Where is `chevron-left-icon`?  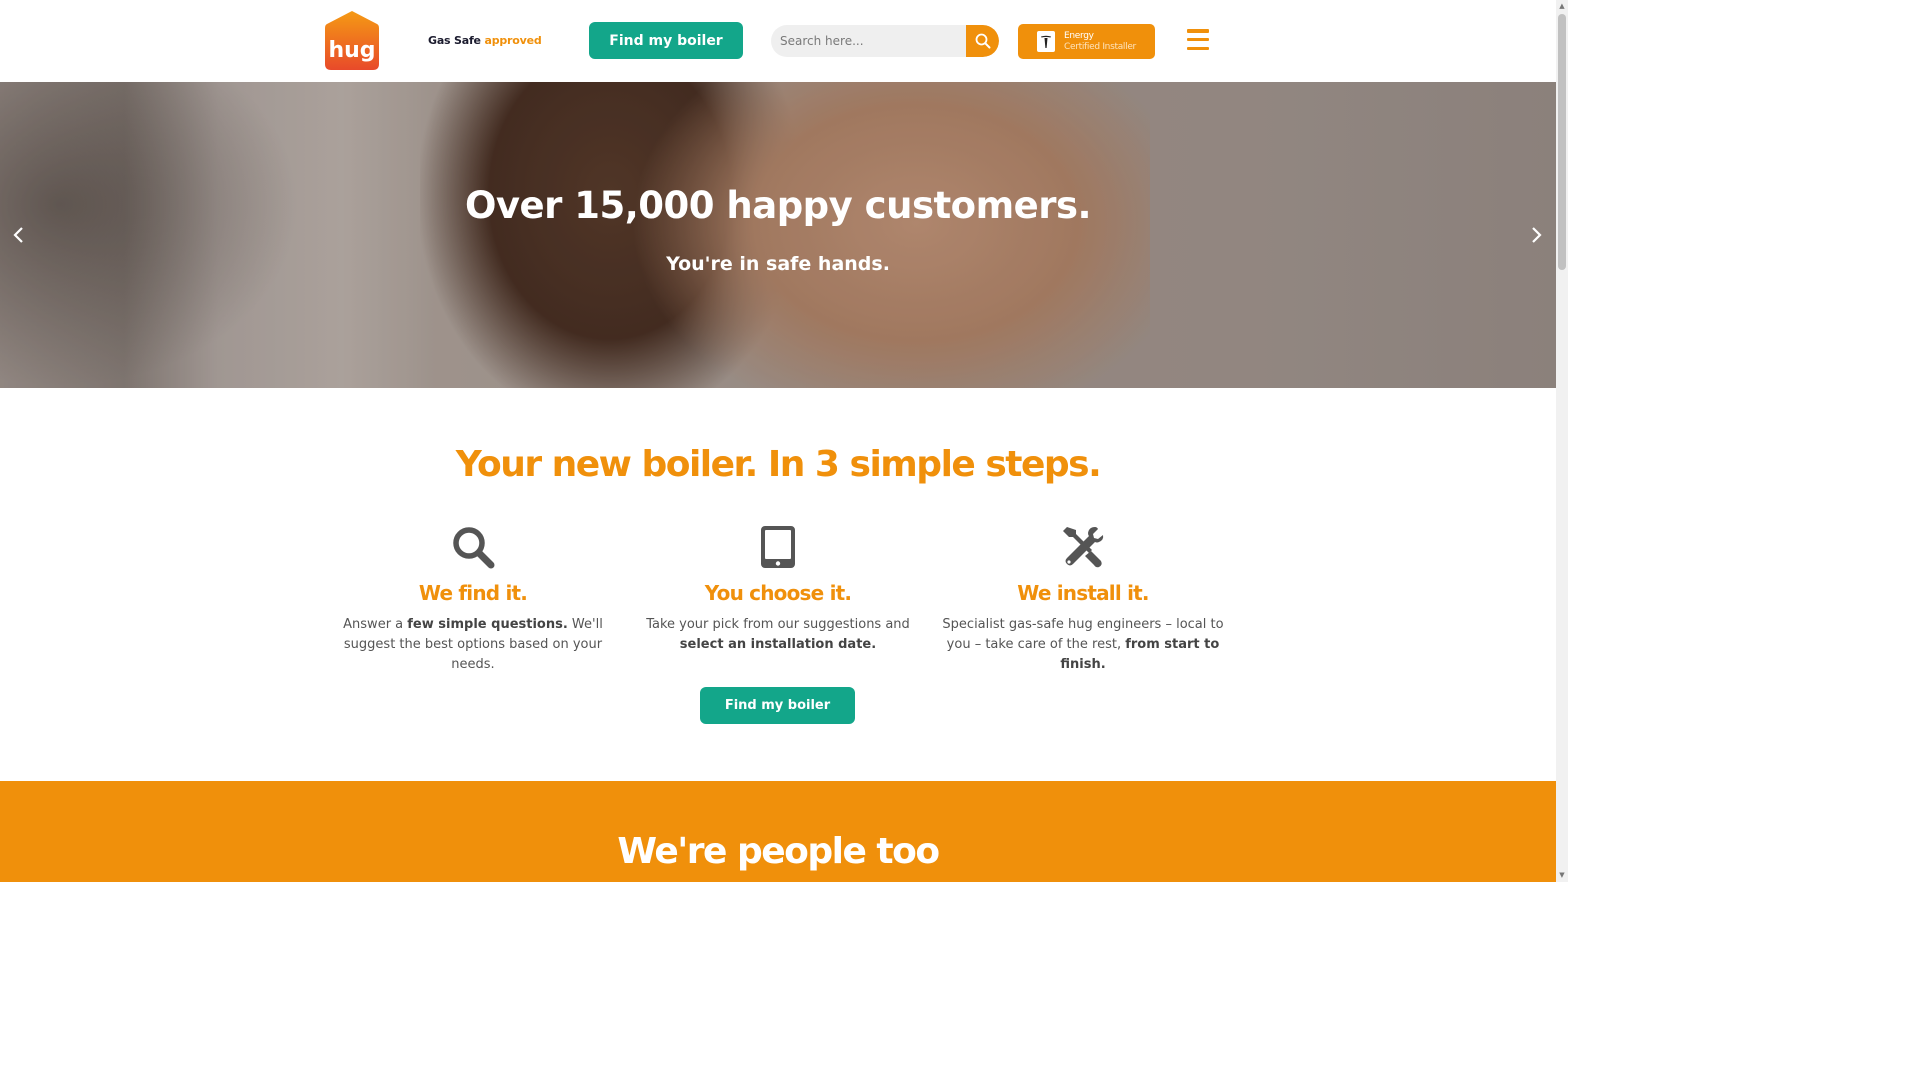 chevron-left-icon is located at coordinates (18, 235).